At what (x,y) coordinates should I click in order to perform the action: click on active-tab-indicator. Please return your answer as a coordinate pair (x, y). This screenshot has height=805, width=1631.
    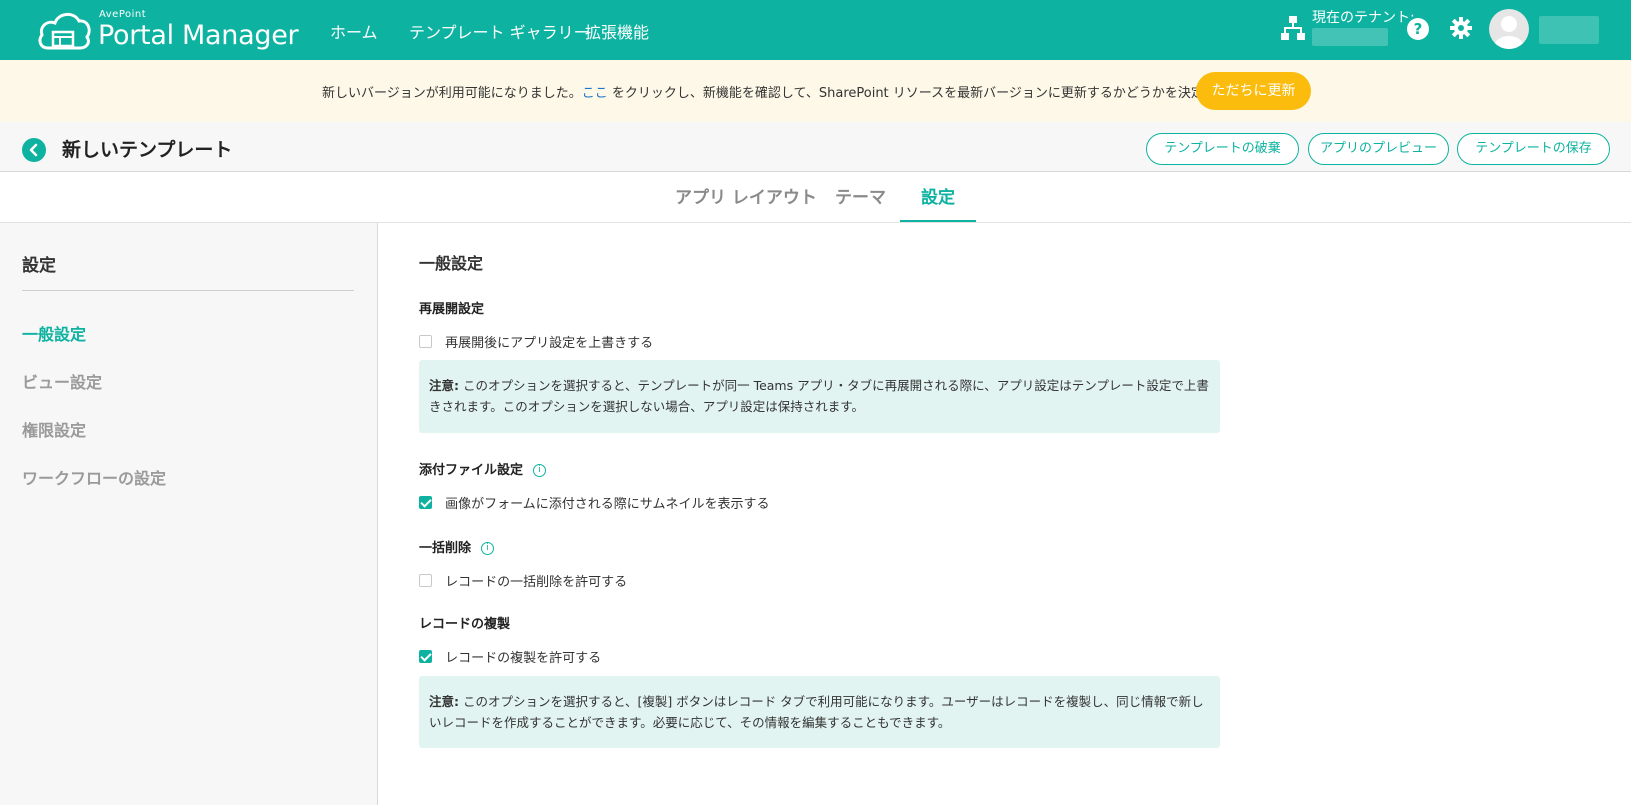
    Looking at the image, I should click on (938, 221).